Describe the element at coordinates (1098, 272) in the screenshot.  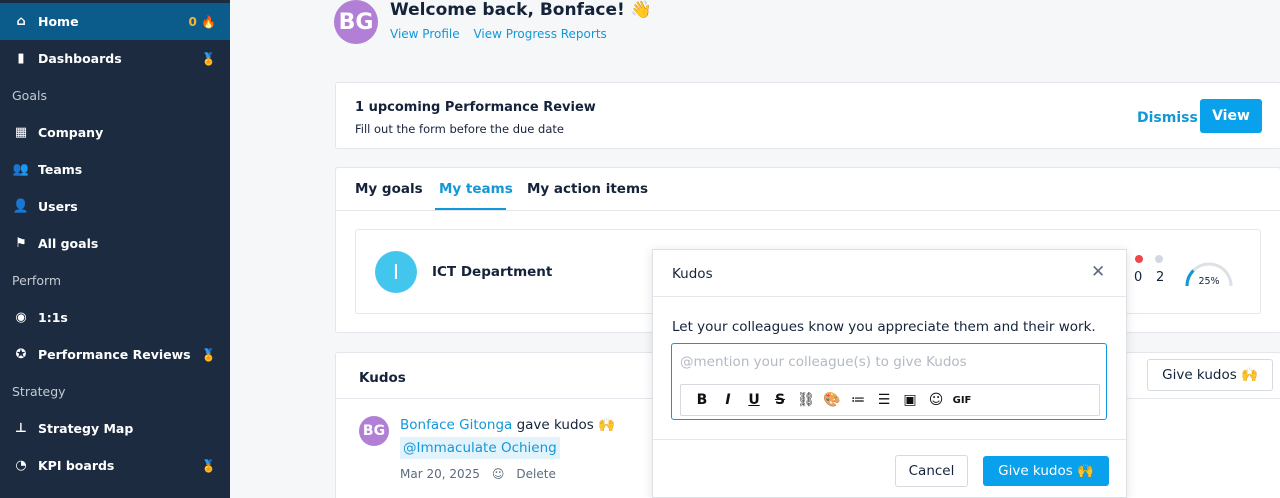
I see `close-icon: ✕` at that location.